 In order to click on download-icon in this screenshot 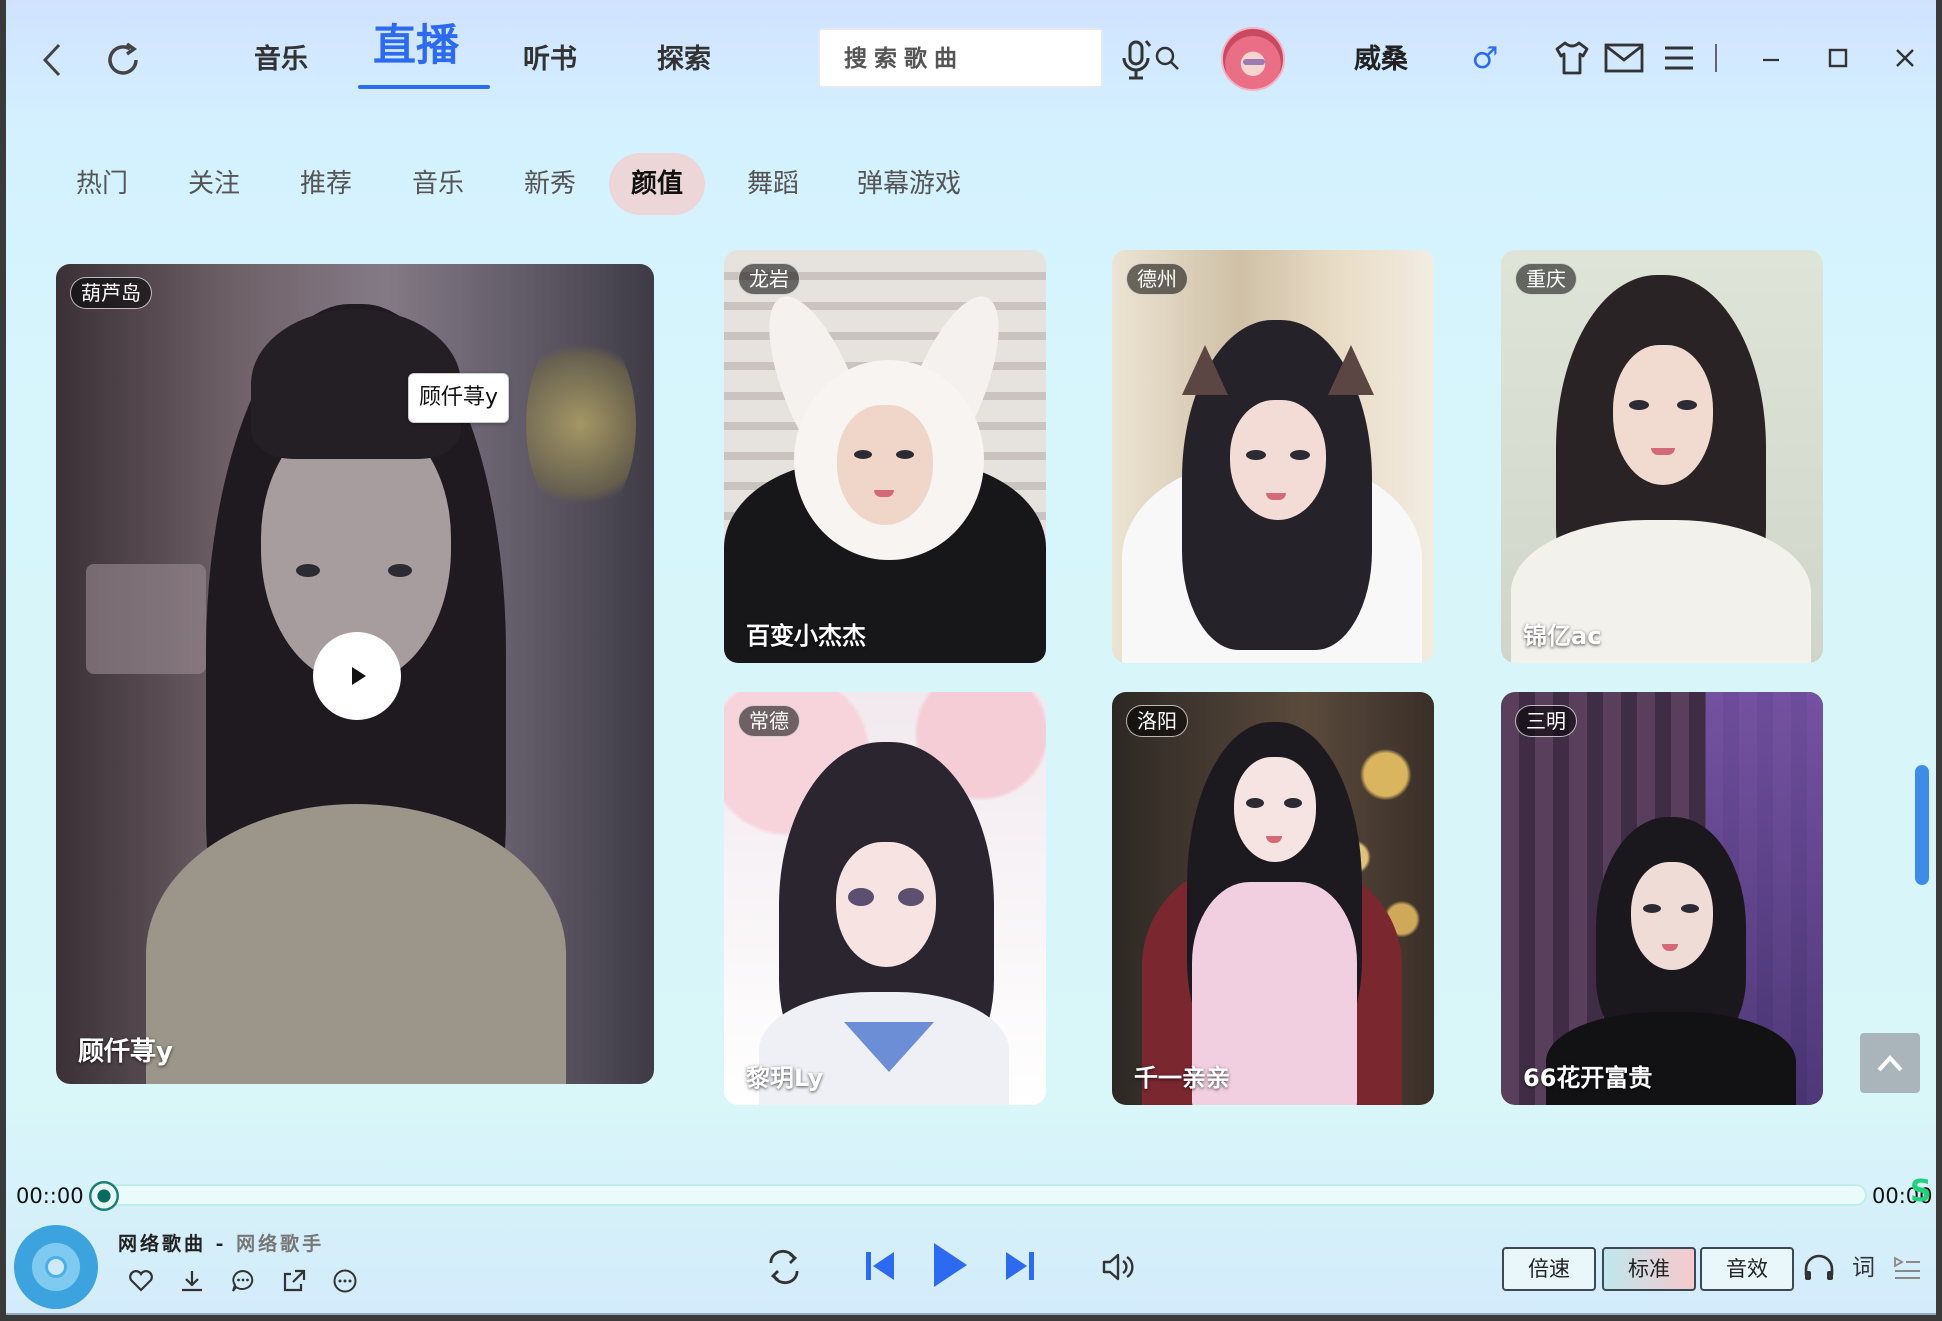, I will do `click(192, 1281)`.